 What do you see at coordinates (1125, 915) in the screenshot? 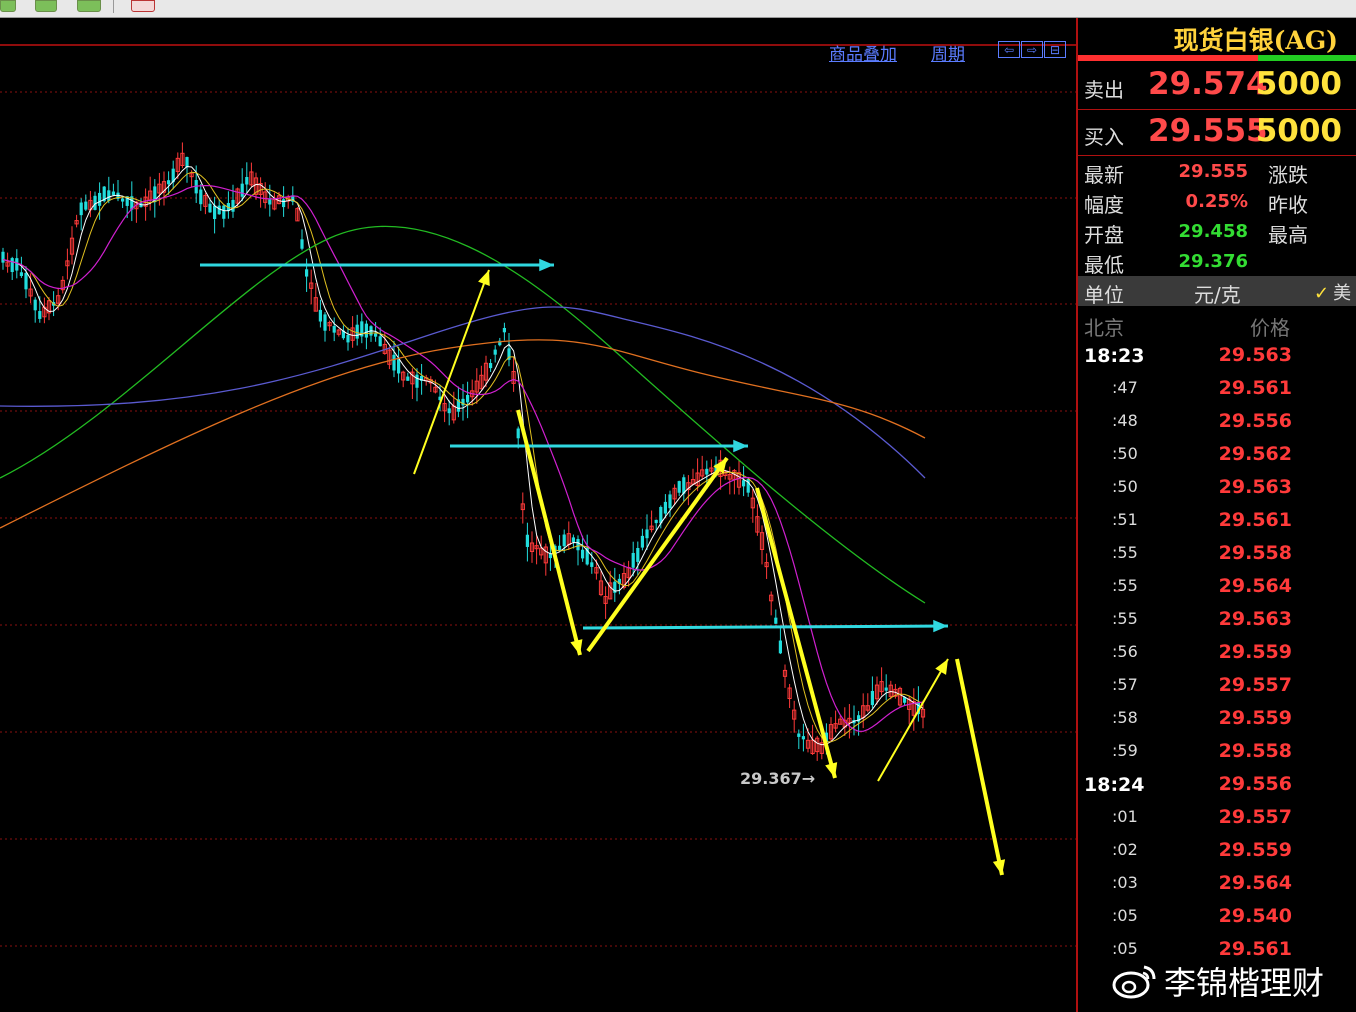
I see `tick-time: :05` at bounding box center [1125, 915].